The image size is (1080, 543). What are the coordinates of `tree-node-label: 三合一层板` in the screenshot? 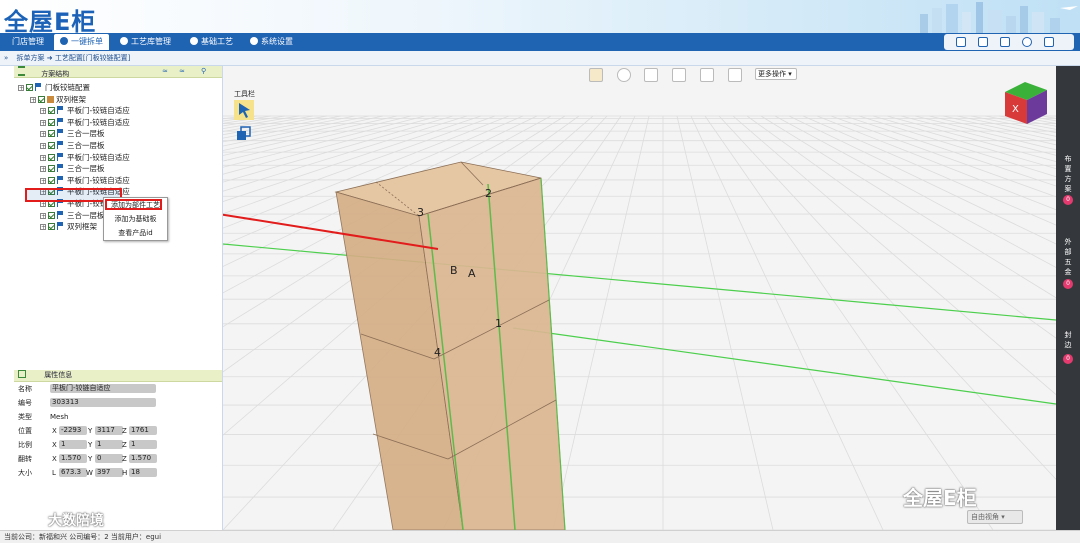 It's located at (86, 215).